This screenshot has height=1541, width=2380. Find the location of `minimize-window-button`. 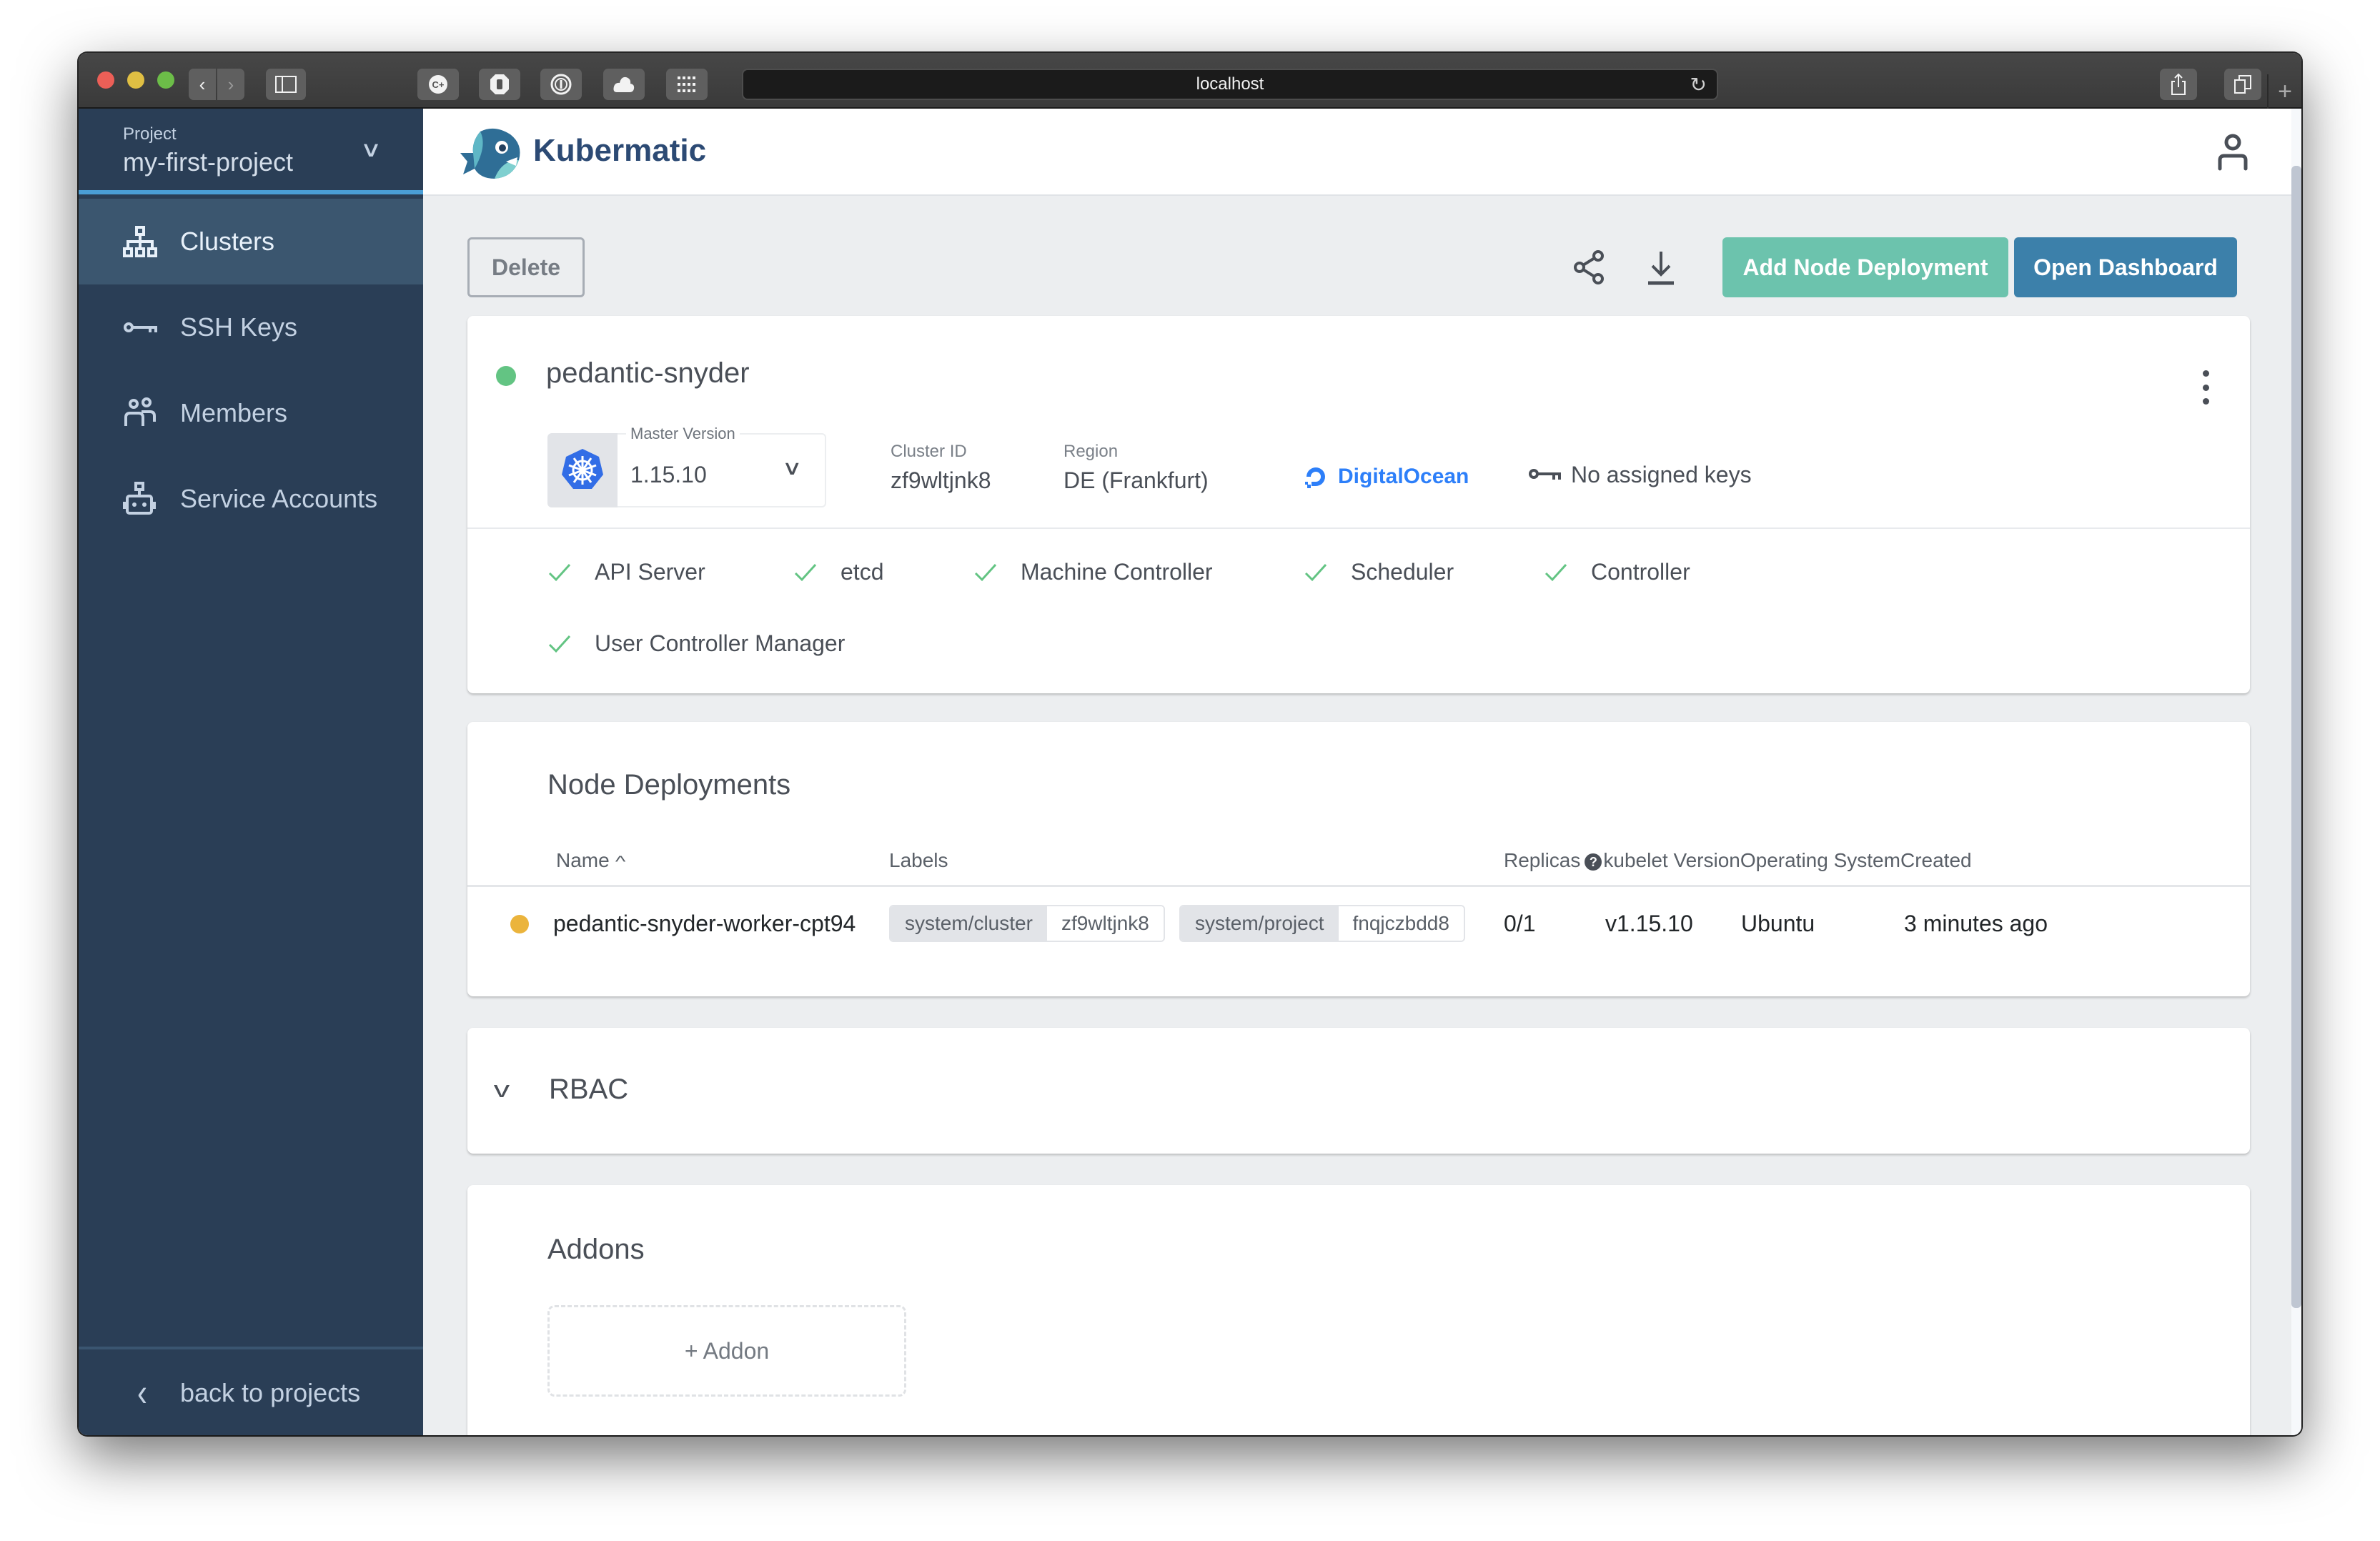

minimize-window-button is located at coordinates (135, 80).